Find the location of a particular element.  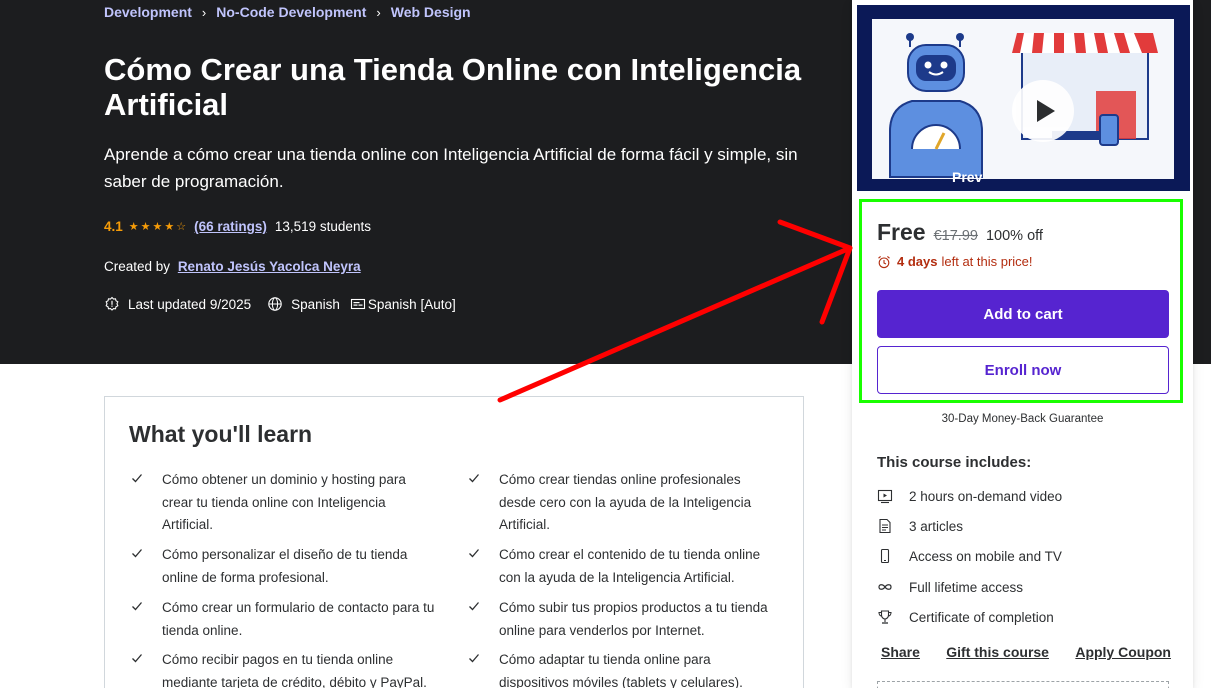

sidebar-links: Share Gift this course Apply Coupon is located at coordinates (1026, 652).